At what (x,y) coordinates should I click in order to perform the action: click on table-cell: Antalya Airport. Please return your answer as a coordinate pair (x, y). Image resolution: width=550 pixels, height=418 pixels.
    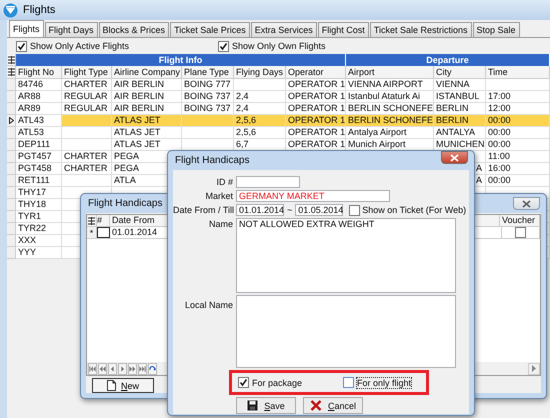
    Looking at the image, I should click on (390, 133).